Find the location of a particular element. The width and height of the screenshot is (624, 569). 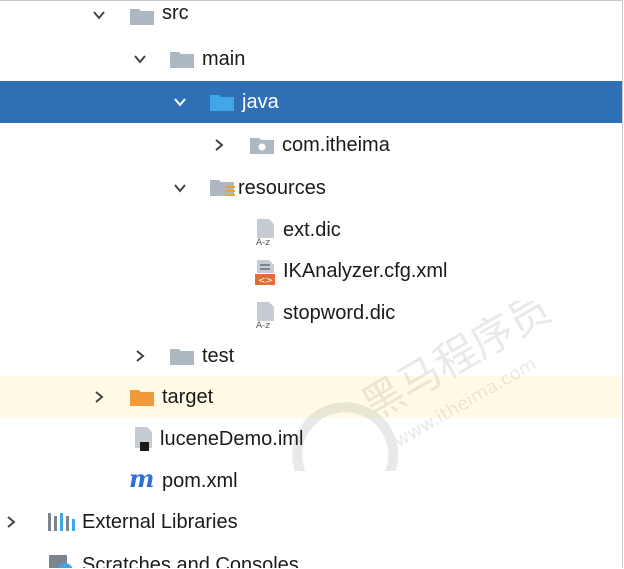

tree-label-pom: pom.xml is located at coordinates (200, 481).